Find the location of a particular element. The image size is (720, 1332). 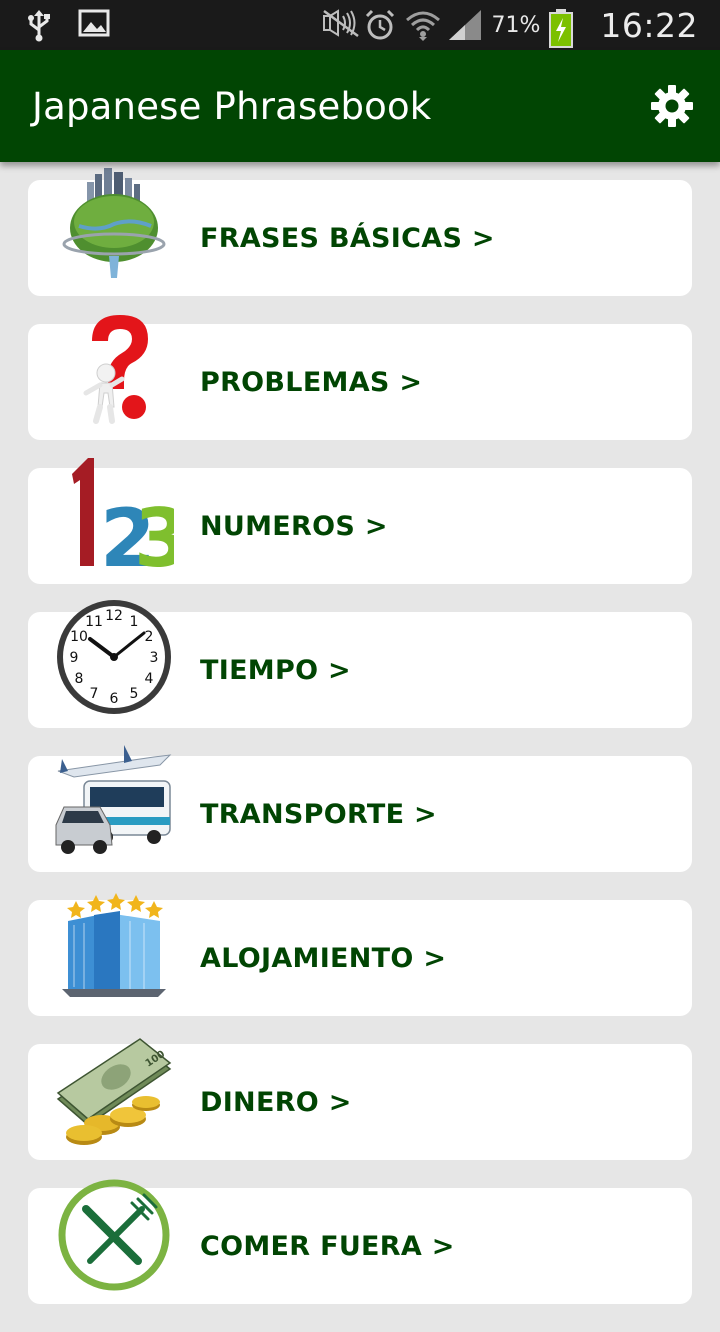

category-label: TRANSPORTE > is located at coordinates (318, 814).